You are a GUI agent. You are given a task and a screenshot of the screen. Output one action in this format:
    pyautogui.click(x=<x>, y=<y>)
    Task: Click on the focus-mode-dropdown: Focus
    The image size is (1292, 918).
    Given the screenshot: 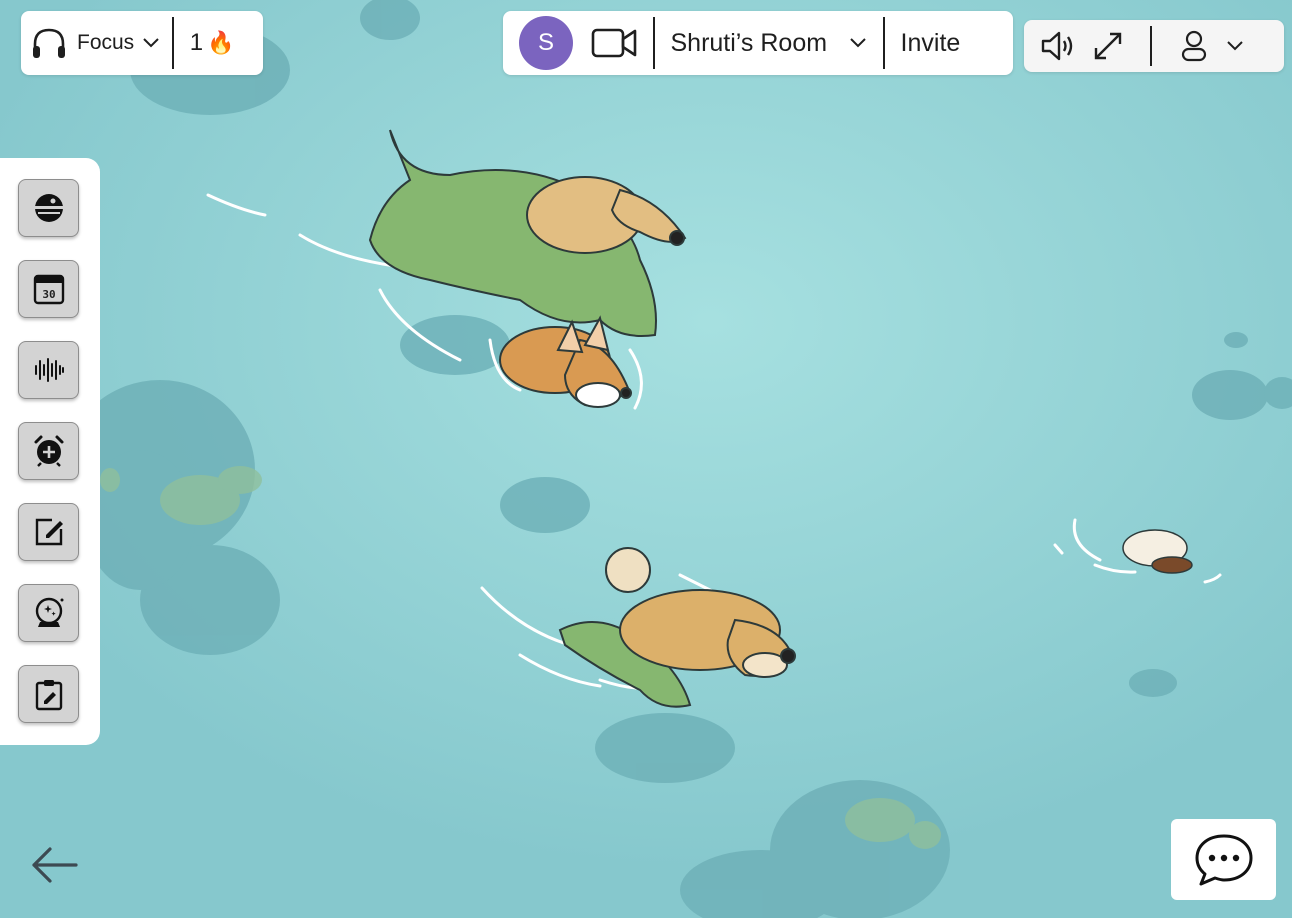 What is the action you would take?
    pyautogui.click(x=96, y=43)
    